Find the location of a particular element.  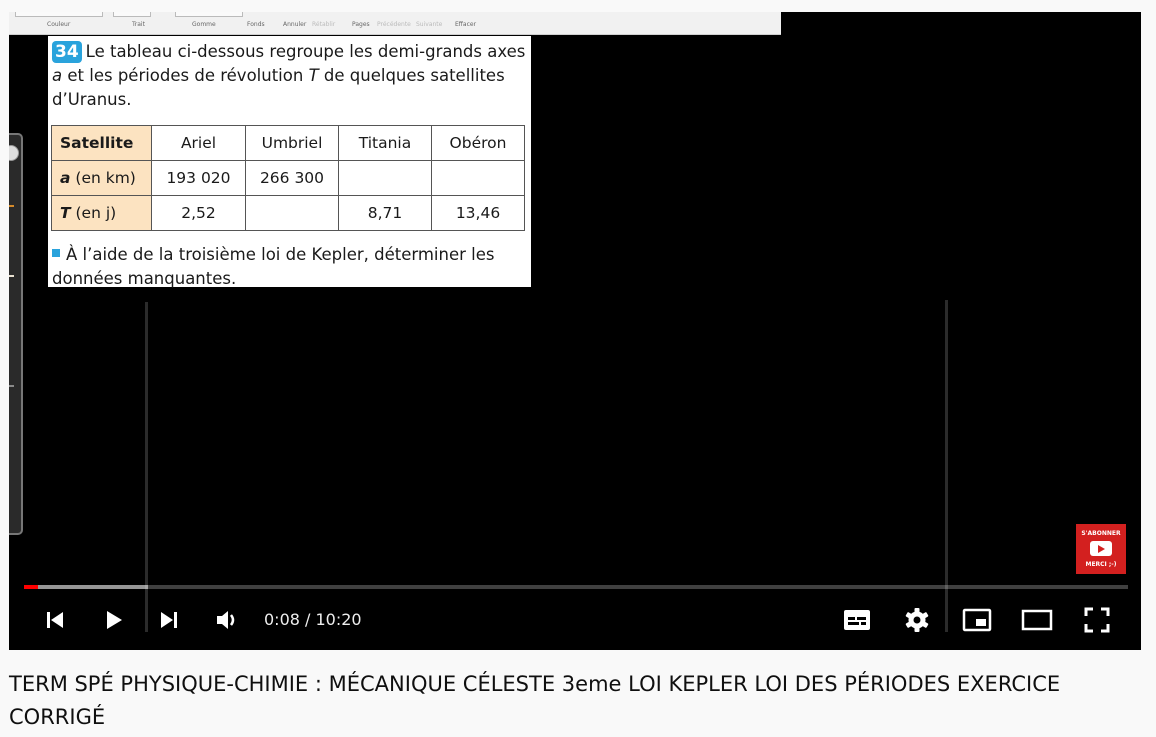

table-row: a (en km) 193 020 266 300 is located at coordinates (288, 178).